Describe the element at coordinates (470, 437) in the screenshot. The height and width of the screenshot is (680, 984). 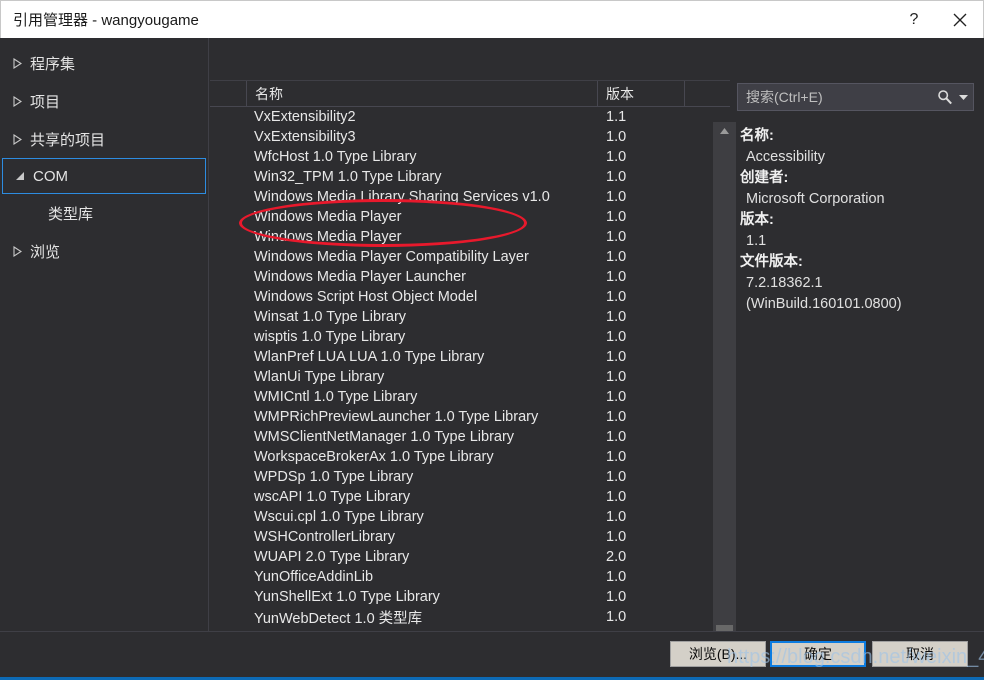
I see `table-row: WMSClientNetManager 1.0 Type Library 1.0` at that location.